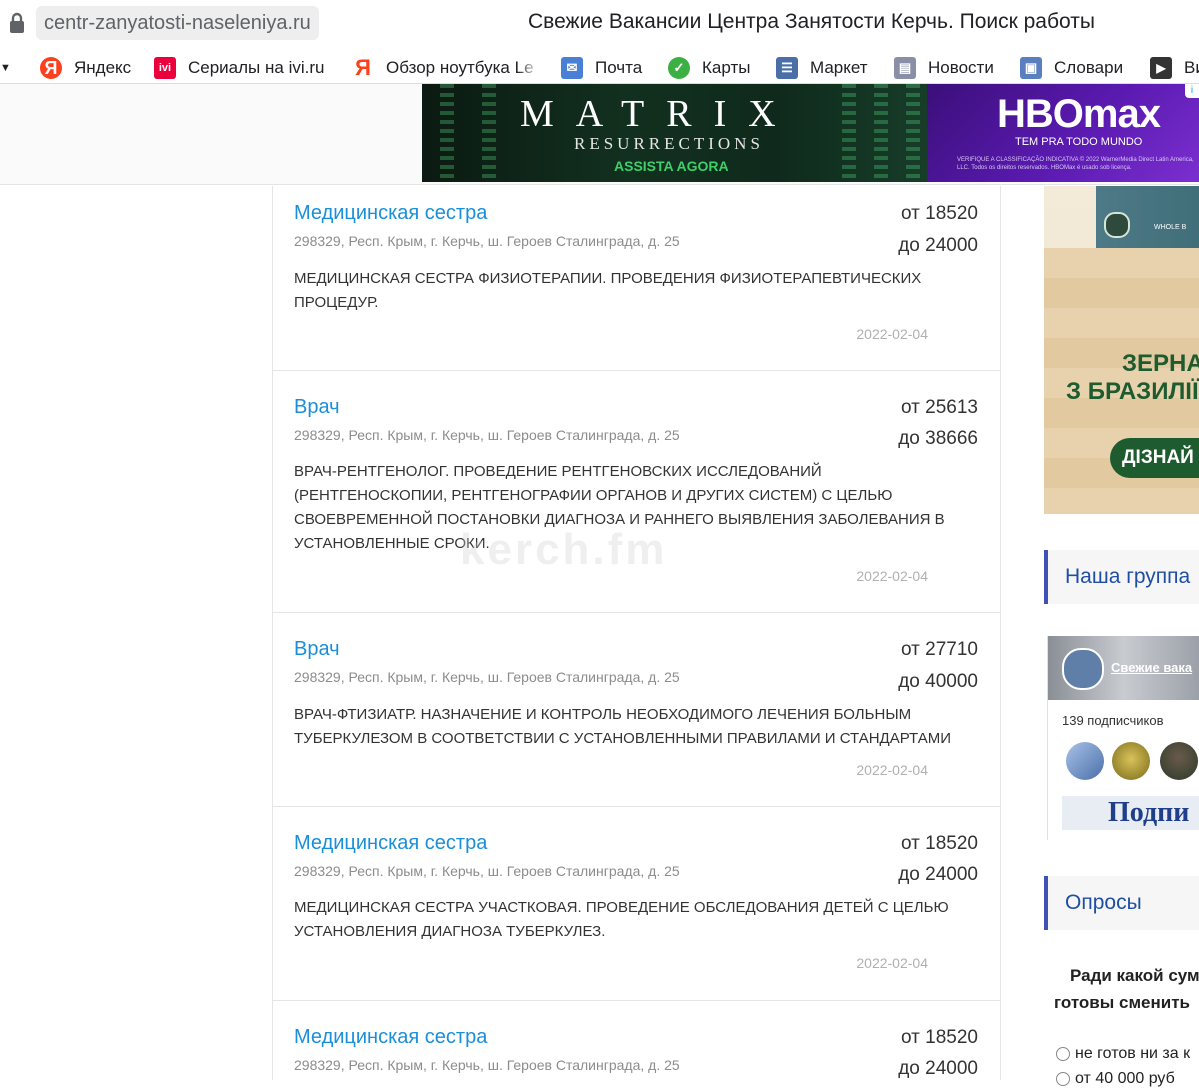  I want to click on bookmark-label: Яндекс, so click(103, 67).